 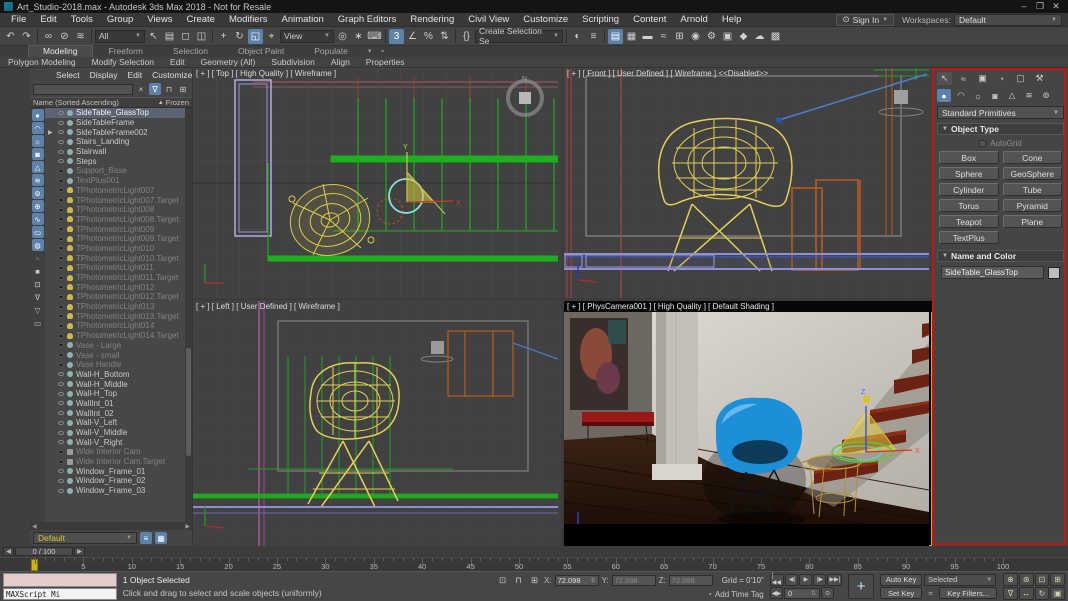 I want to click on explorer-item: TPhotometricLight011, so click(x=115, y=268).